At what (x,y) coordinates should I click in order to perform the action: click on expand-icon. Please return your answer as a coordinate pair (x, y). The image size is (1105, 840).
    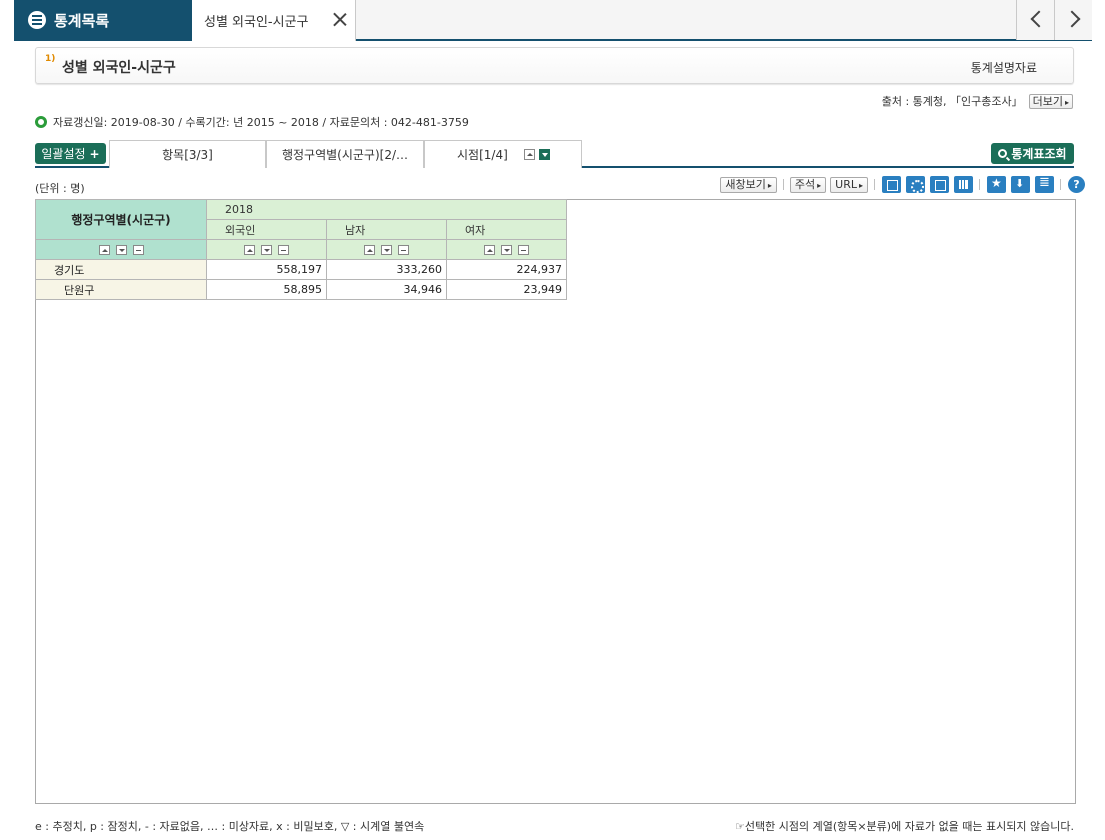
    Looking at the image, I should click on (544, 154).